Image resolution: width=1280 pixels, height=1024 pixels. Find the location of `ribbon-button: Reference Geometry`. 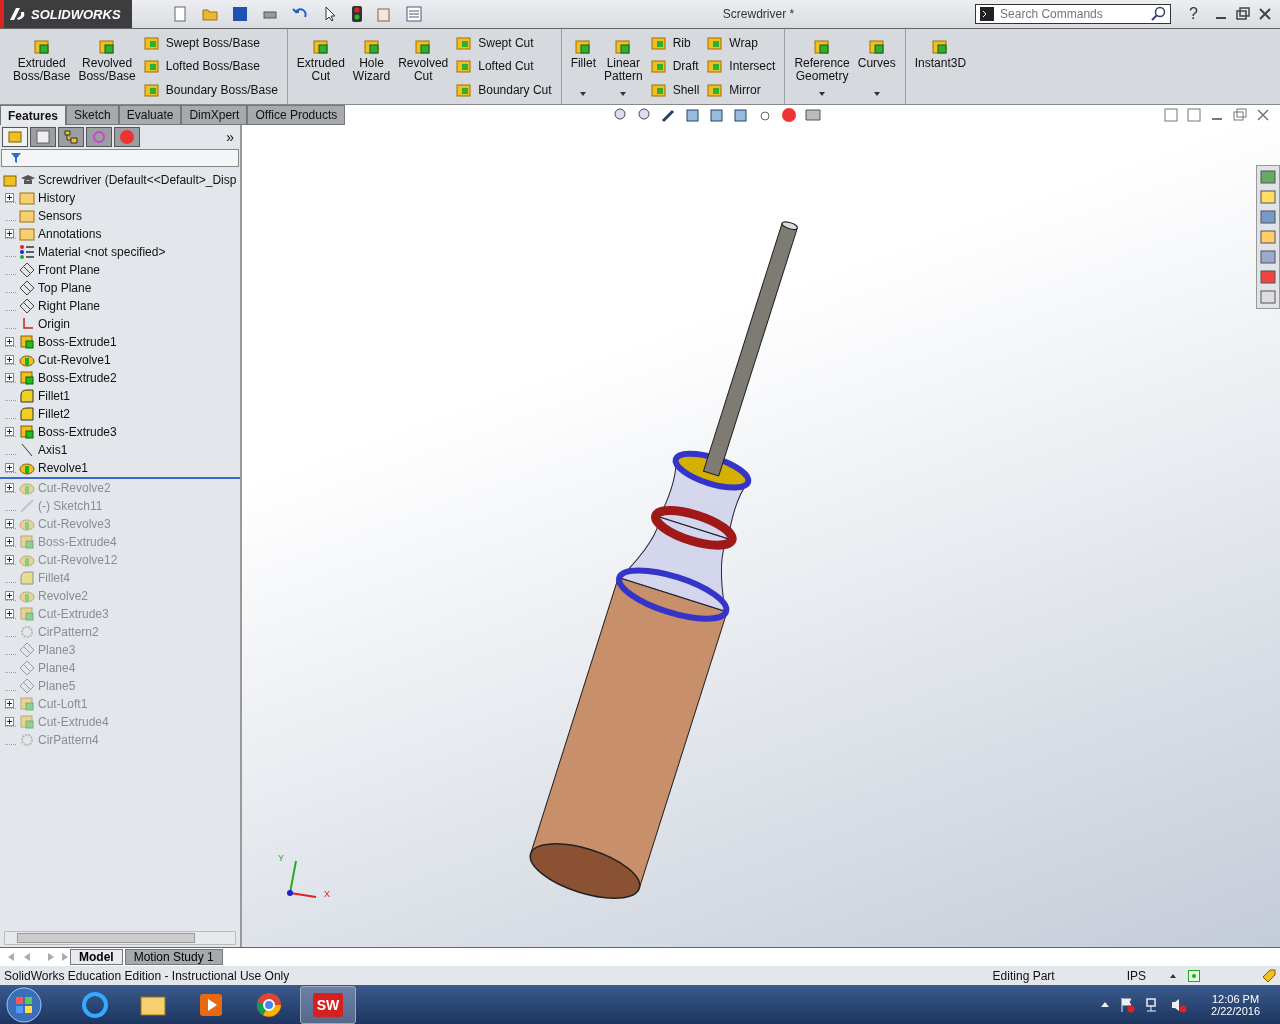

ribbon-button: Reference Geometry is located at coordinates (822, 66).